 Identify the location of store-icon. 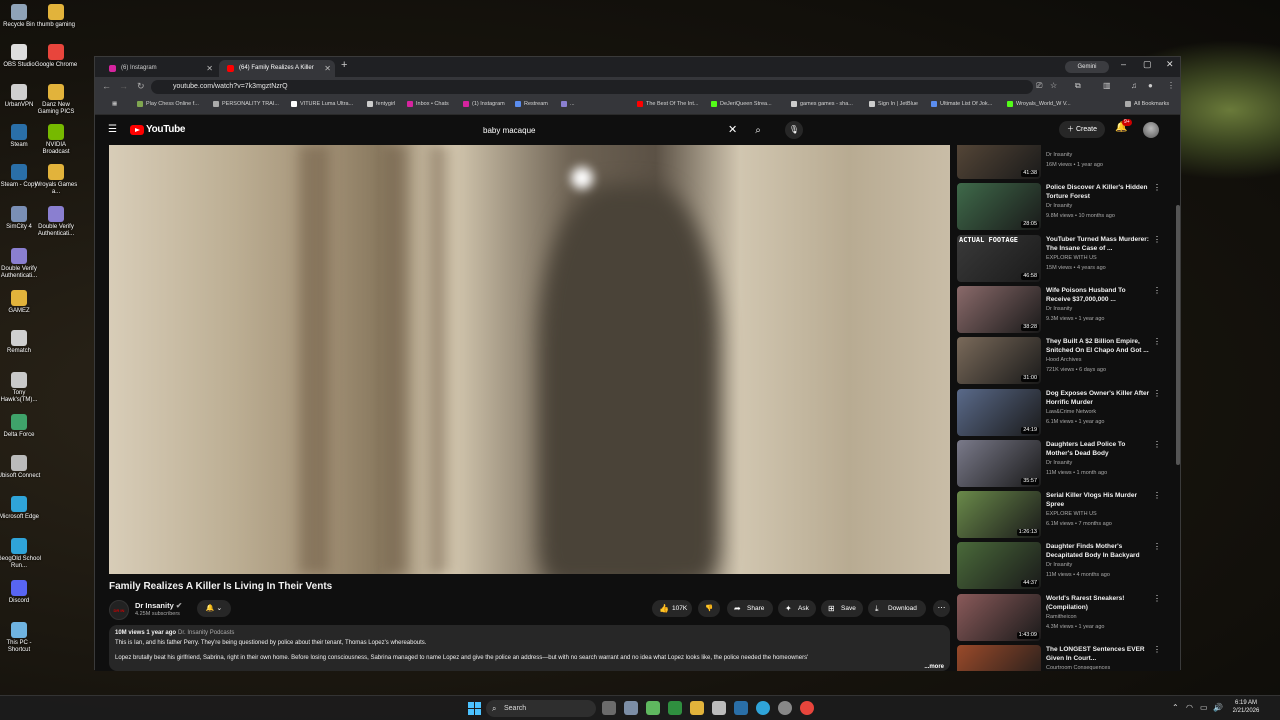
(719, 708).